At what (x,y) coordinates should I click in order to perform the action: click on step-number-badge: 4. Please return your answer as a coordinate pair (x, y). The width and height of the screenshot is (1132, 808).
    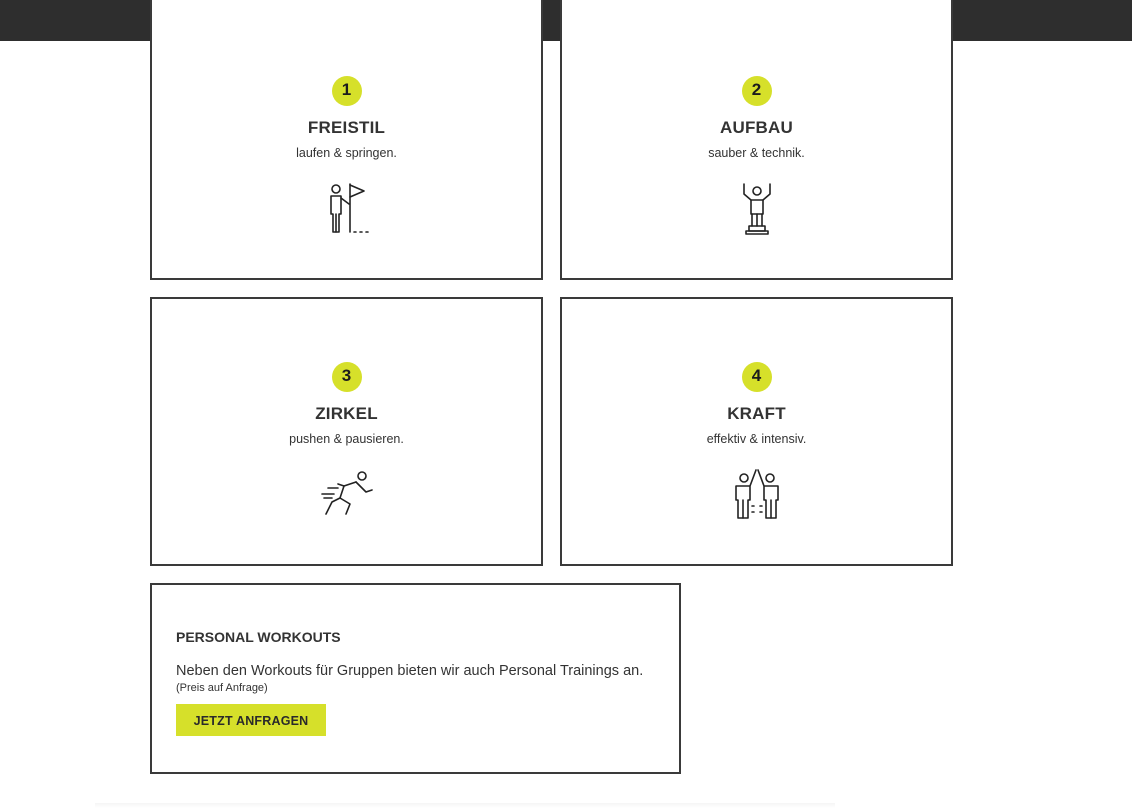
    Looking at the image, I should click on (756, 377).